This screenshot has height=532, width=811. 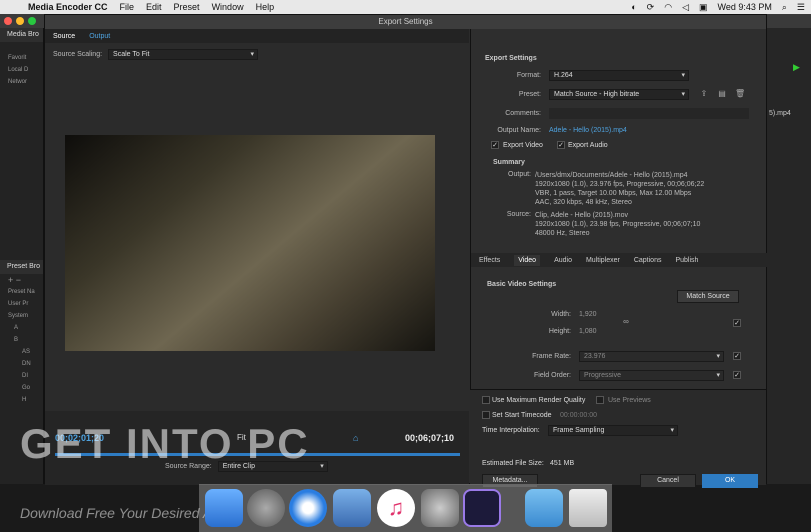 I want to click on queue-panel: 5).mp4 ▶, so click(x=789, y=256).